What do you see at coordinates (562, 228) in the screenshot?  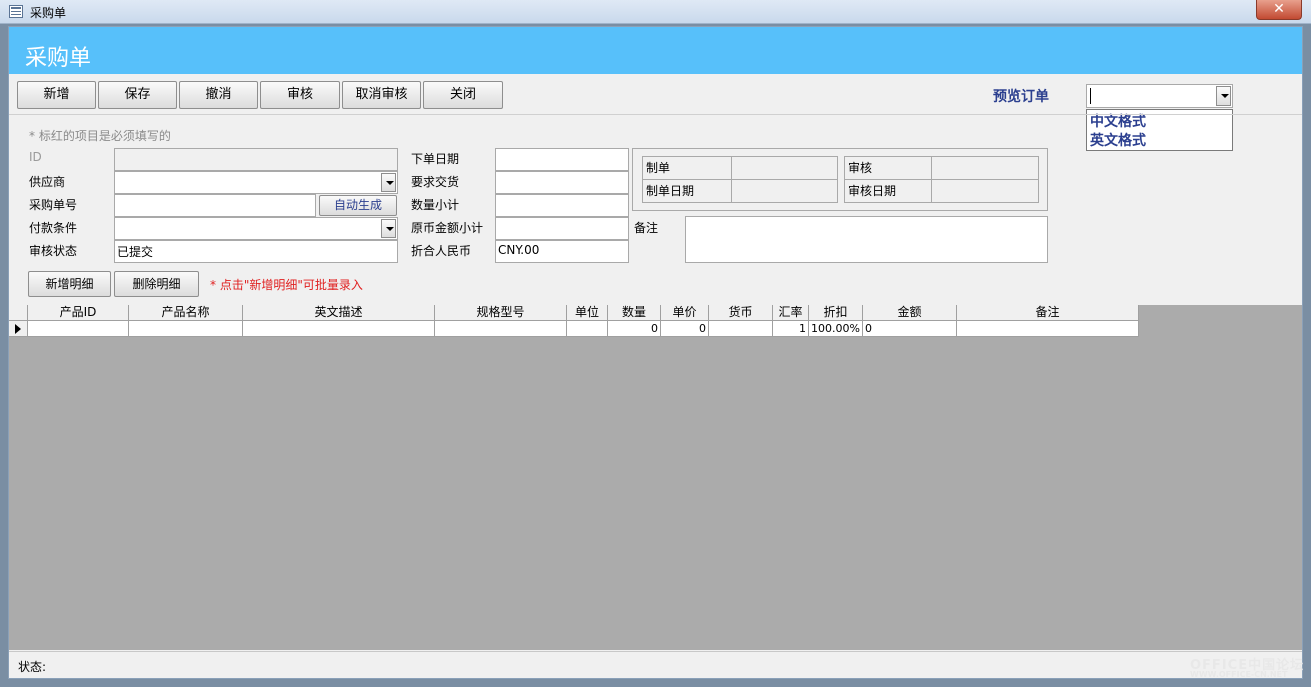 I see `orig-amount-field` at bounding box center [562, 228].